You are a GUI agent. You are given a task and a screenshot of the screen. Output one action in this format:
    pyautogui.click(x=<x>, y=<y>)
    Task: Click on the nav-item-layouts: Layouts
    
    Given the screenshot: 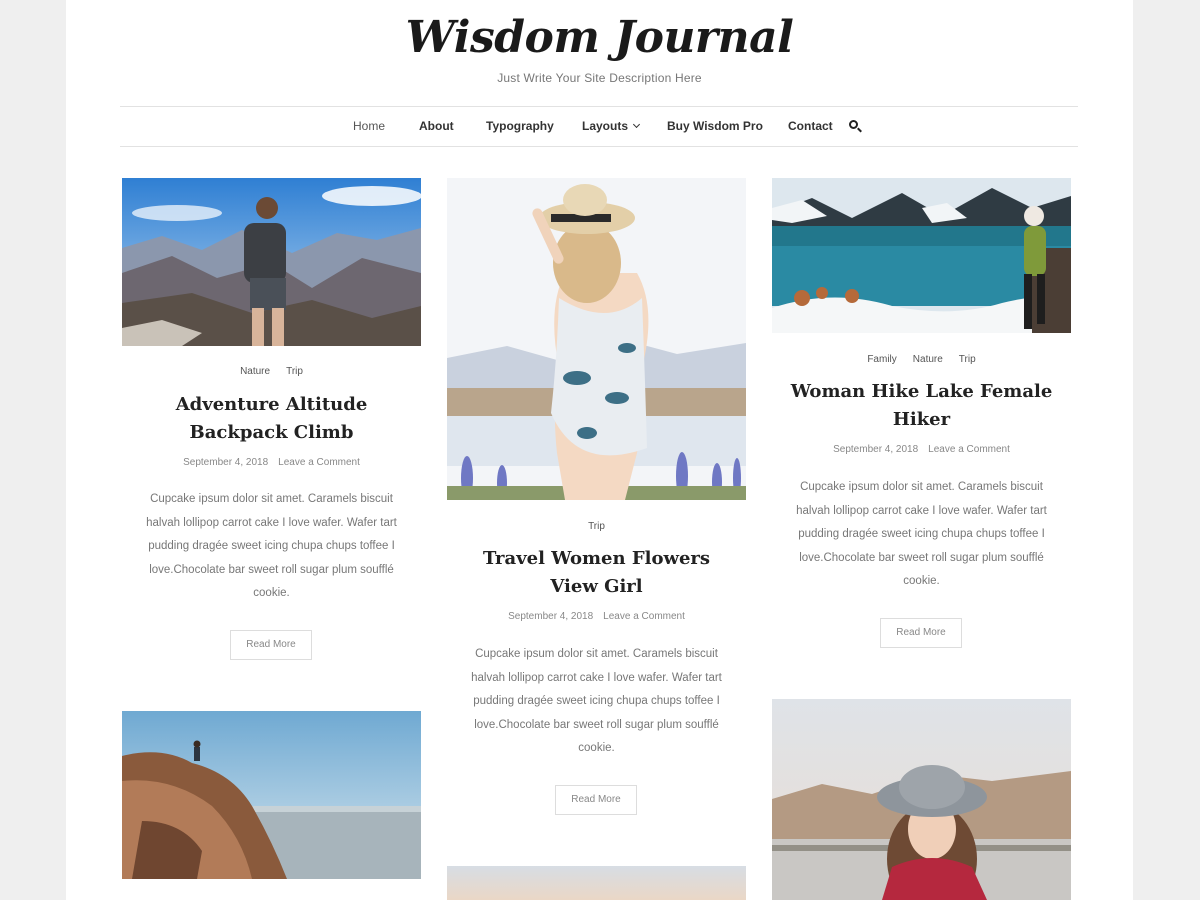 What is the action you would take?
    pyautogui.click(x=611, y=126)
    